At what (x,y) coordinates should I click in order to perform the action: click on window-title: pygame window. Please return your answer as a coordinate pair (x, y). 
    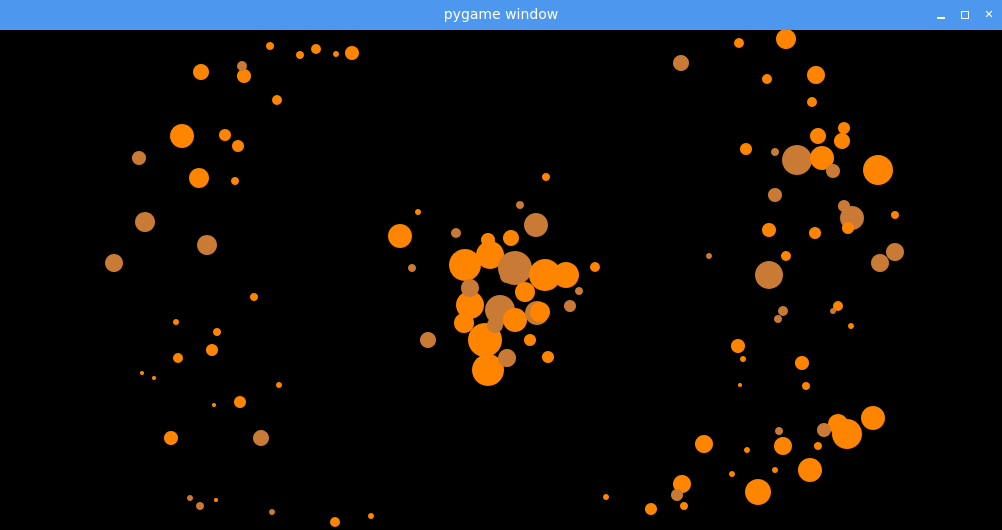
    Looking at the image, I should click on (501, 15).